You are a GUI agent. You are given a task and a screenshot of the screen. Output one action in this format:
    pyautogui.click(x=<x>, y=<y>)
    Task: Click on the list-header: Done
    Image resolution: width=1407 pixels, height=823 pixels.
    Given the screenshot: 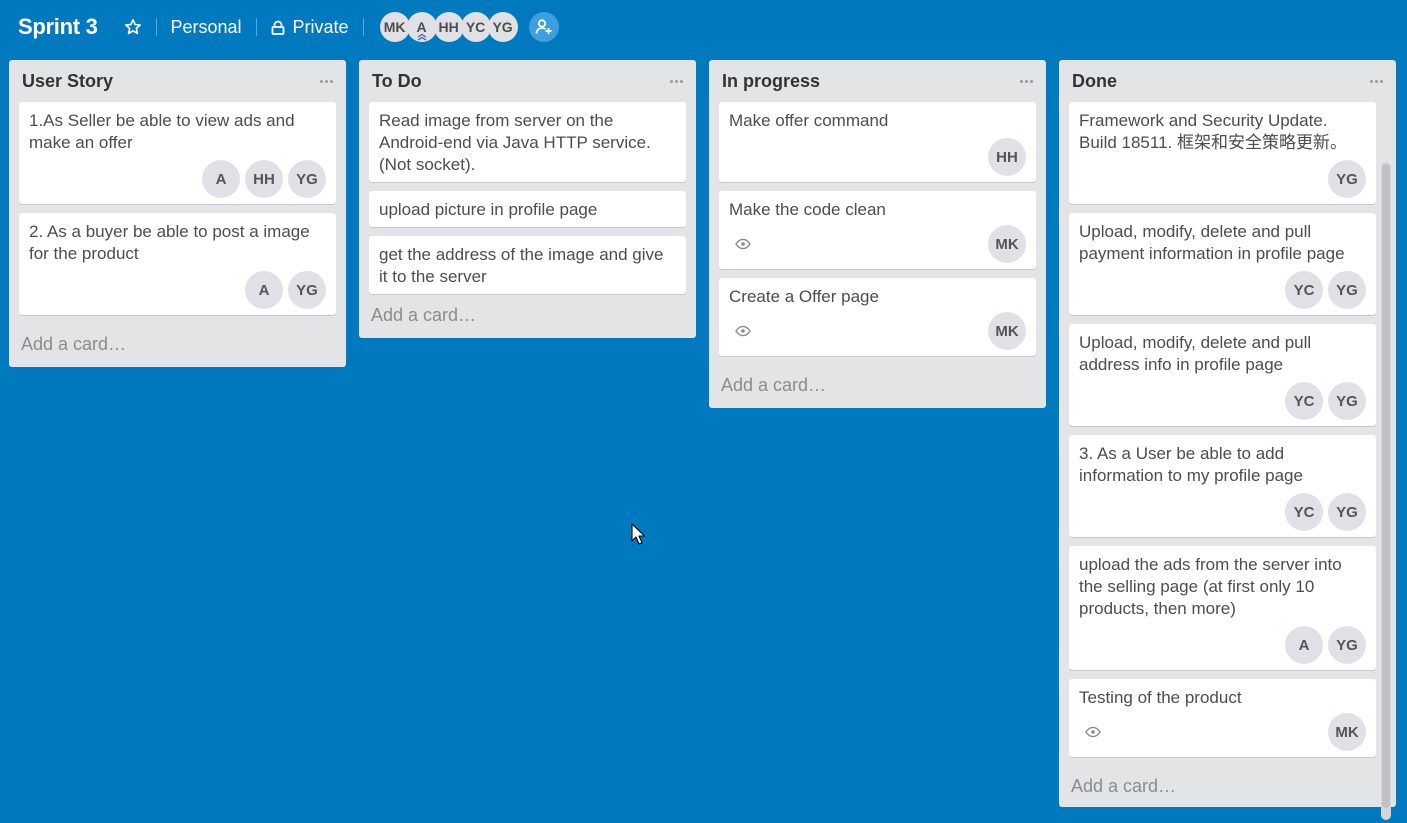 What is the action you would take?
    pyautogui.click(x=1227, y=81)
    